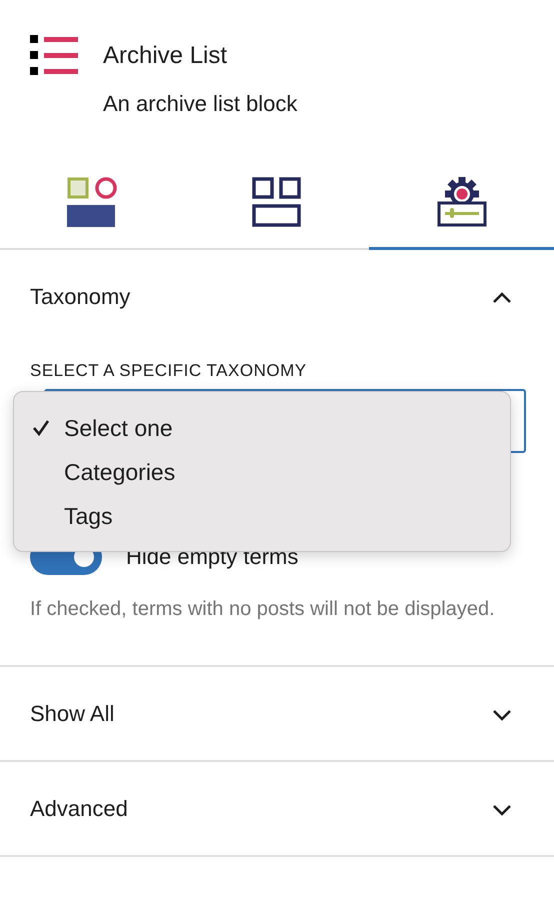  I want to click on block-title: Archive List, so click(165, 56).